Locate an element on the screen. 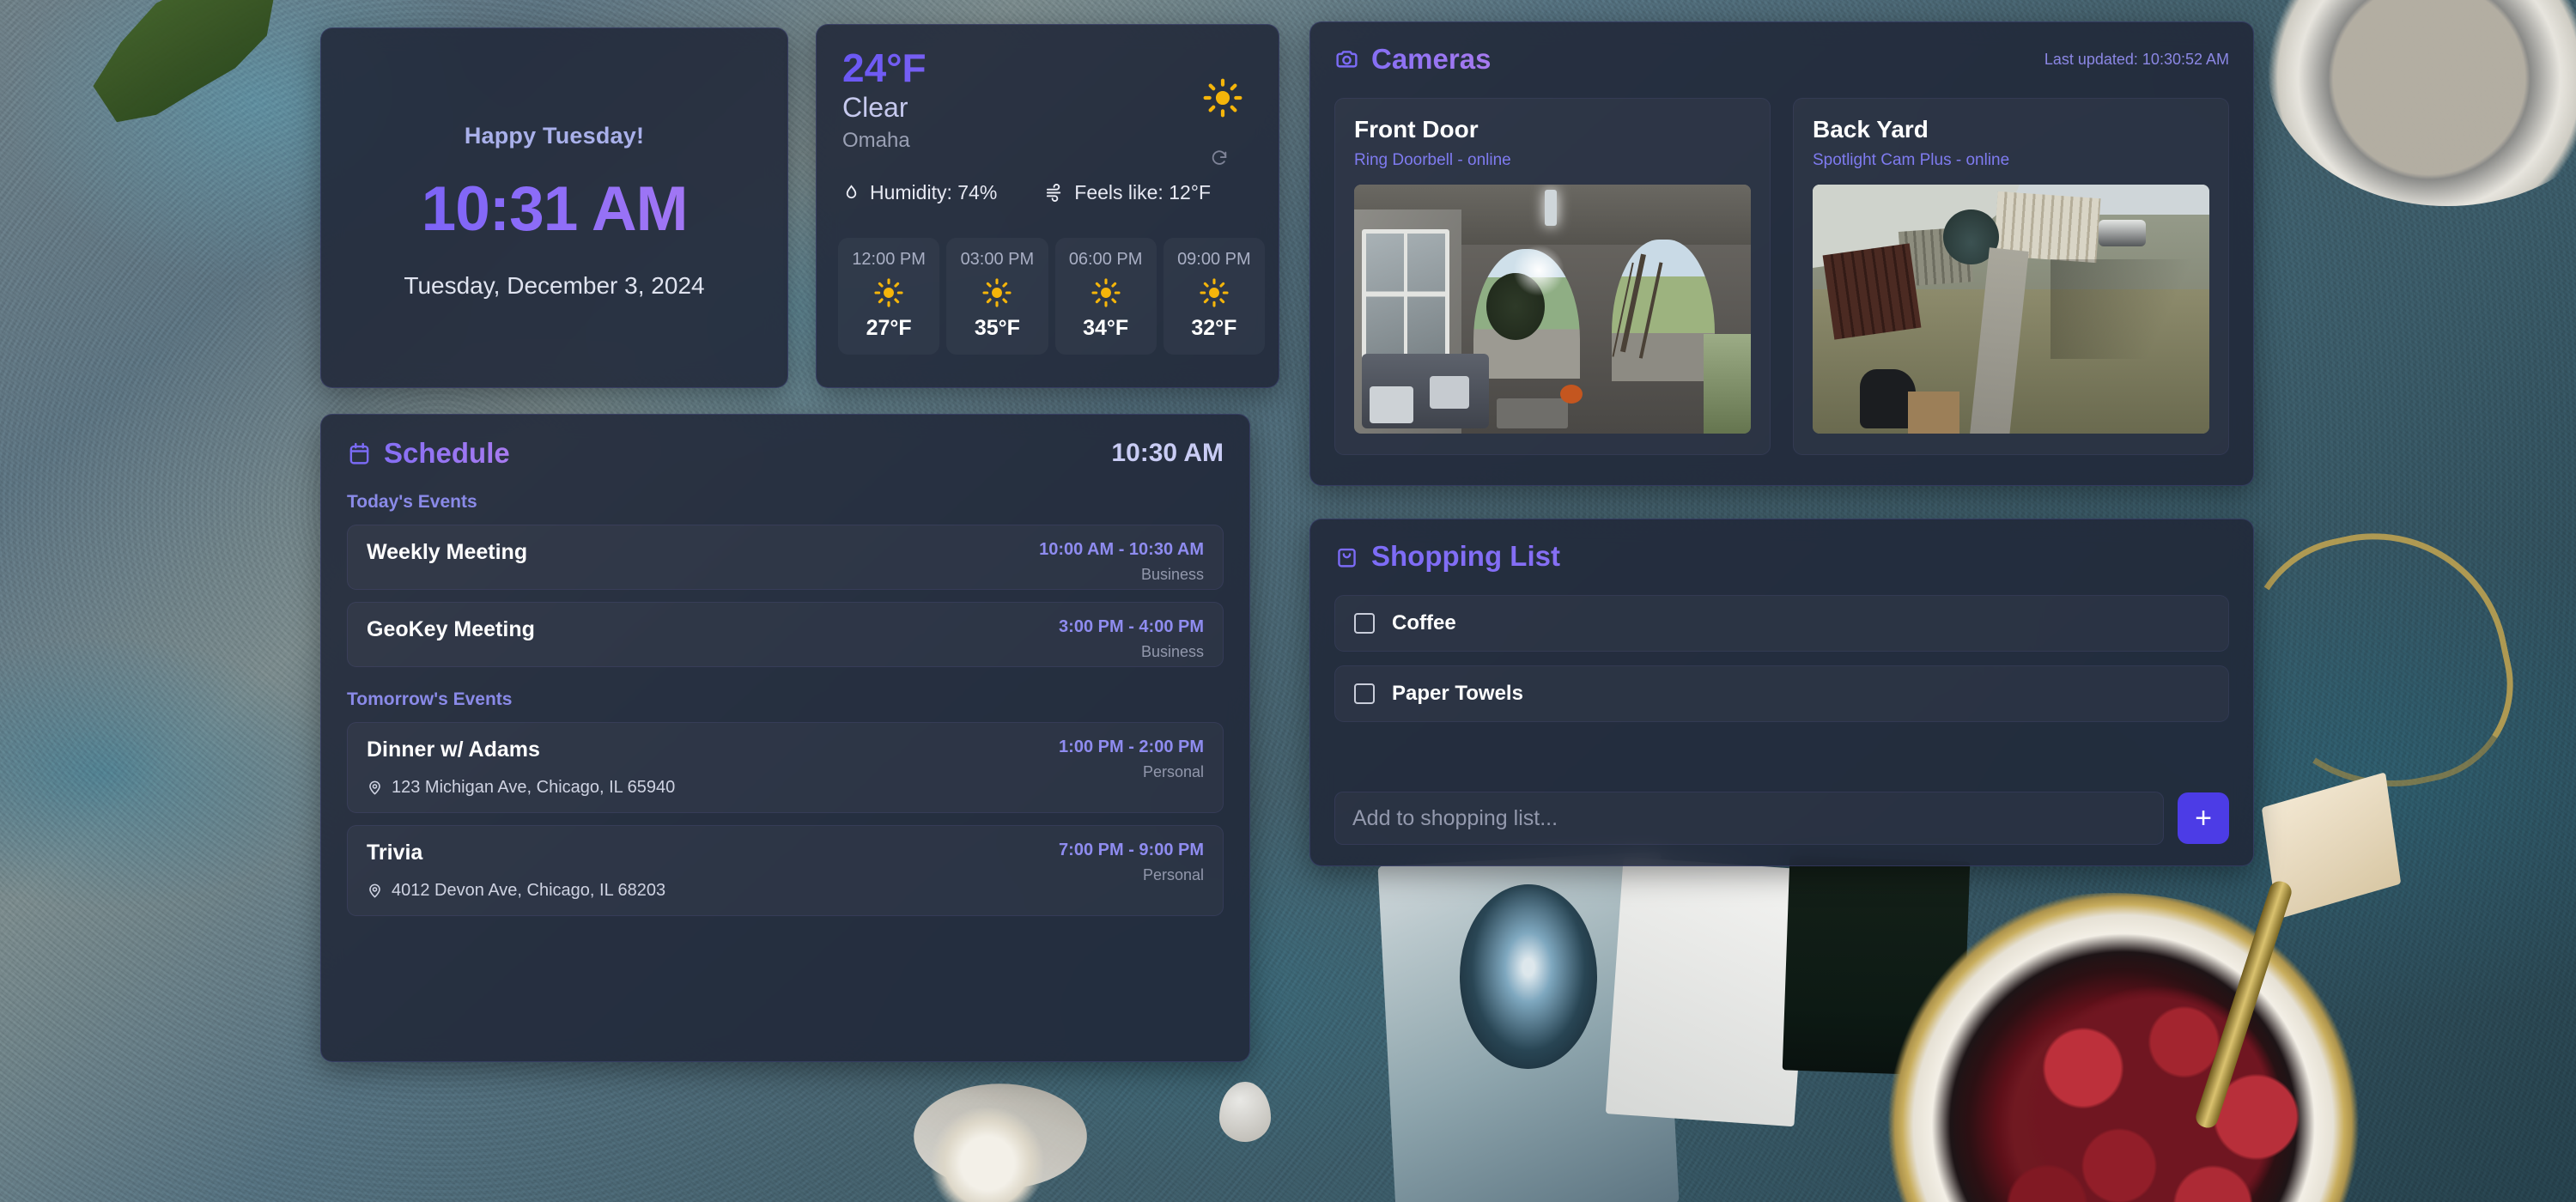 The image size is (2576, 1202). forecast-slot: 09:00 PM 32°F is located at coordinates (1214, 296).